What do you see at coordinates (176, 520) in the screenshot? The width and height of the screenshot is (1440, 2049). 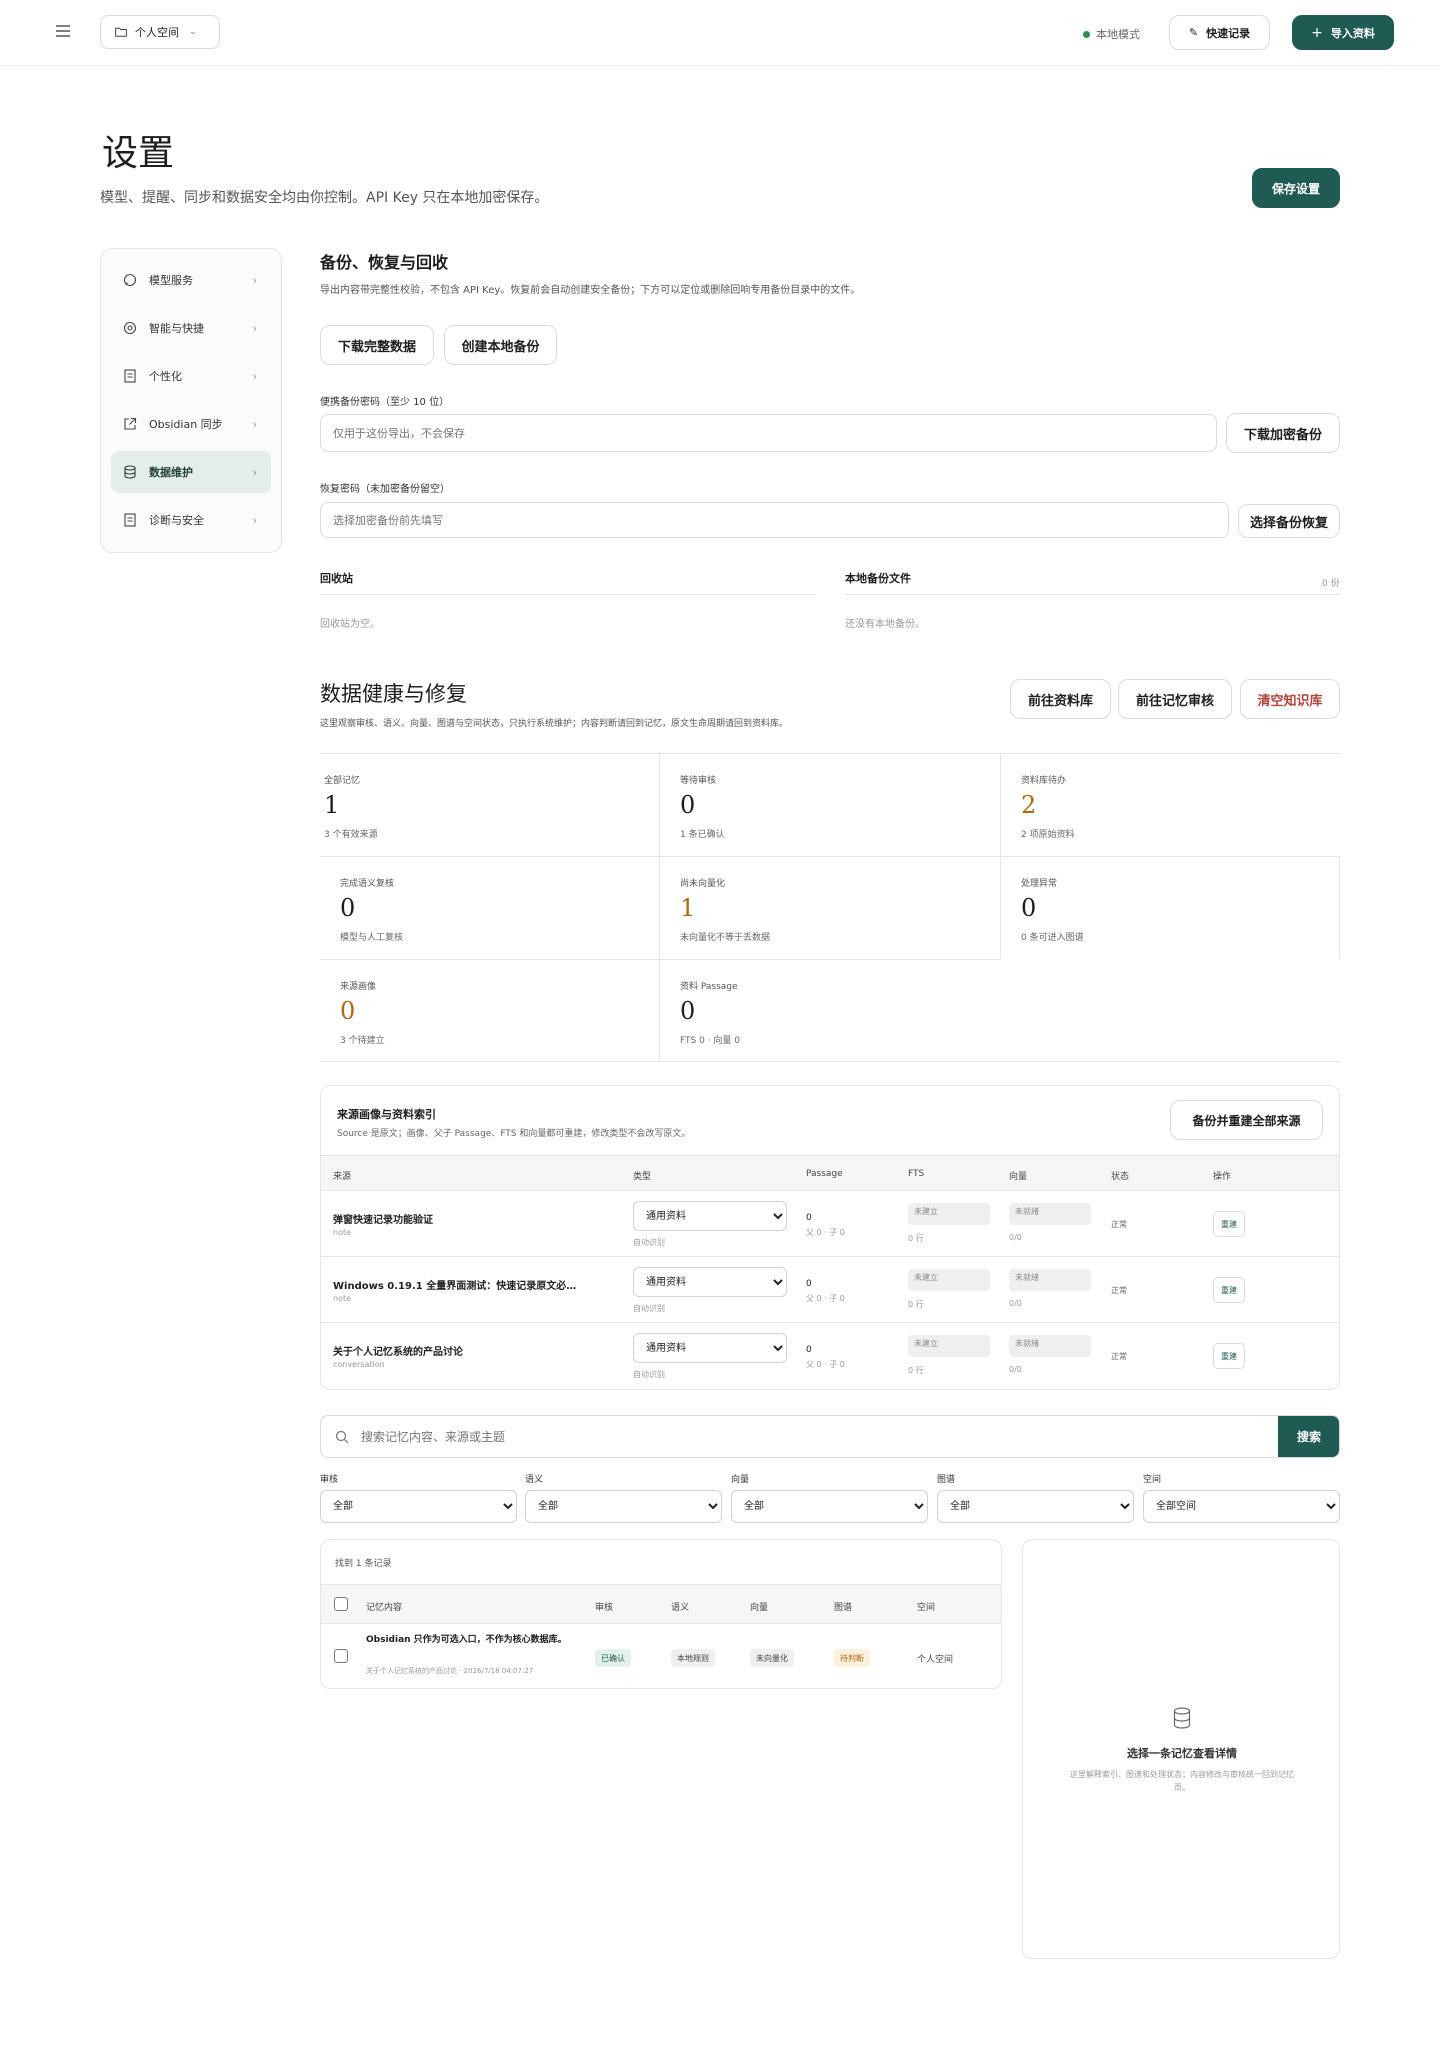 I see `sidebar-item-label: 诊断与安全` at bounding box center [176, 520].